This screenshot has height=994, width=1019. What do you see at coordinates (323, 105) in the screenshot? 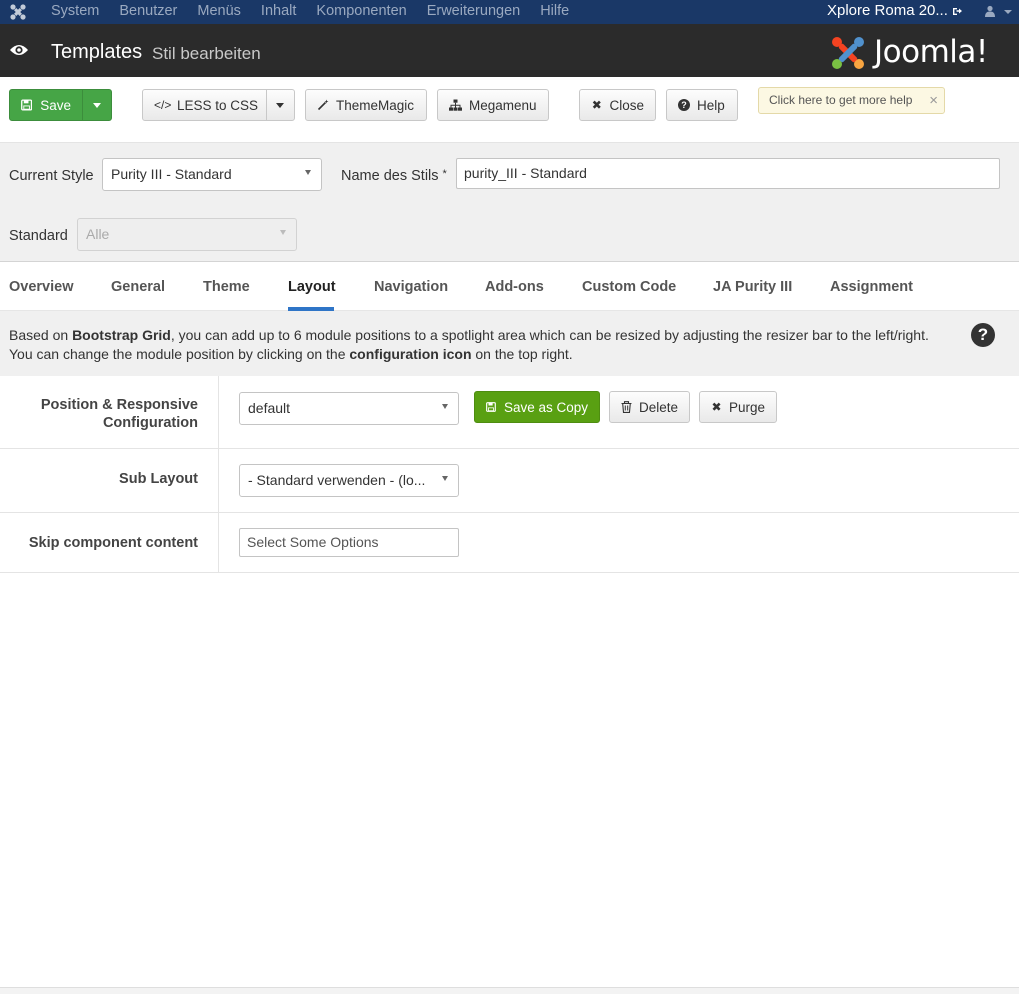
I see `magic-wand-icon` at bounding box center [323, 105].